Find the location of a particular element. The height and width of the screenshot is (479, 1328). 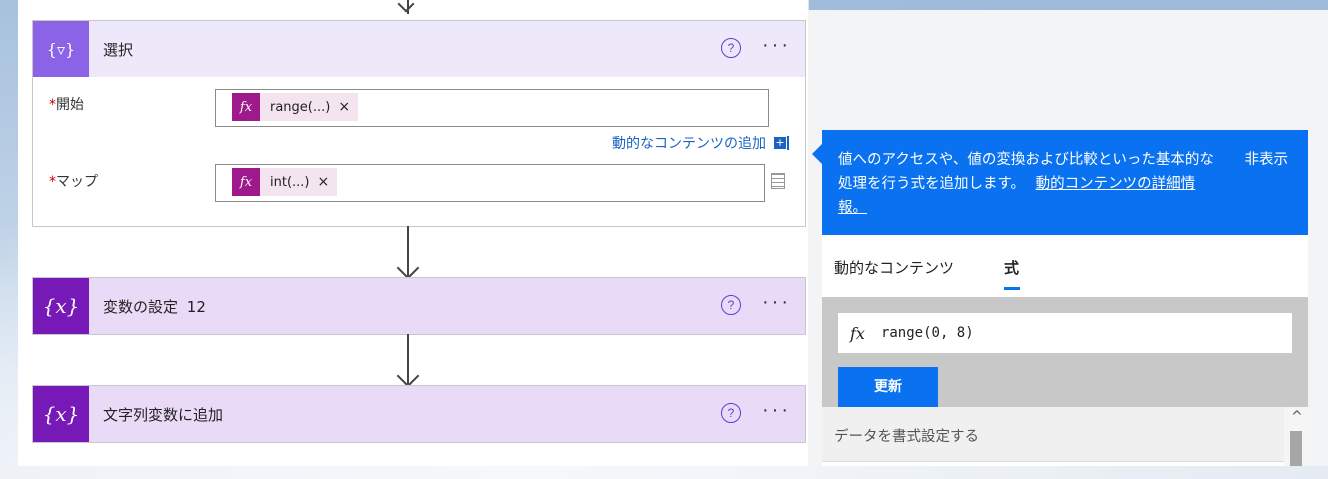

start-field-input: fx range(...) × is located at coordinates (492, 108).